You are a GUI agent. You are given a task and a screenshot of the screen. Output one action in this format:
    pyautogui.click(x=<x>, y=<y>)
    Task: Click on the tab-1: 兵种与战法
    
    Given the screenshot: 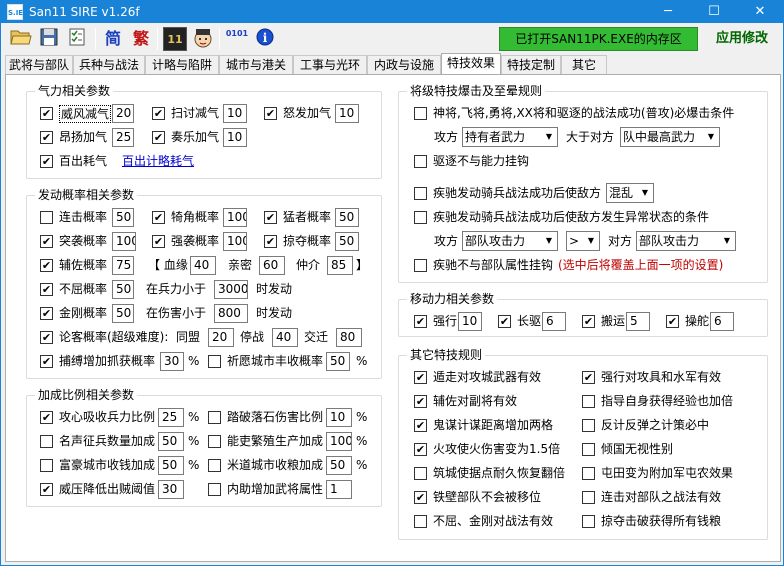 What is the action you would take?
    pyautogui.click(x=109, y=65)
    